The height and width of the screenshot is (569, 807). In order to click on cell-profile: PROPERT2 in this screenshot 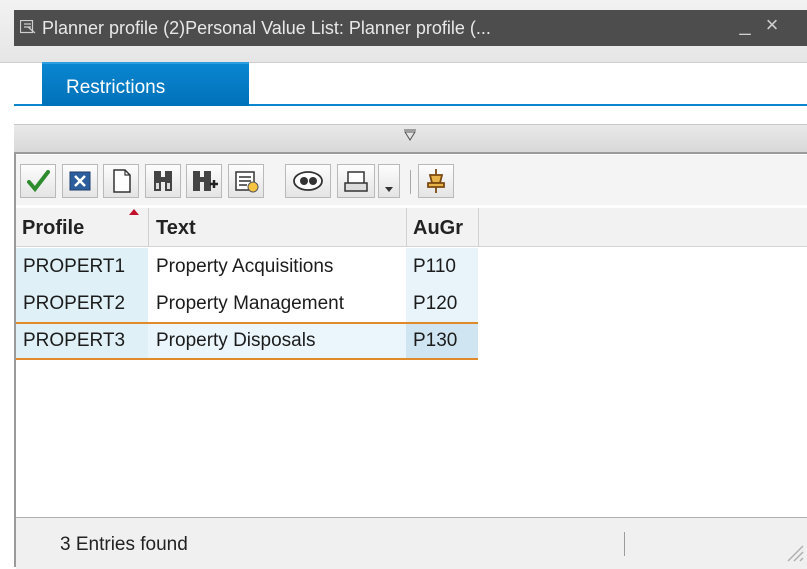, I will do `click(82, 304)`.